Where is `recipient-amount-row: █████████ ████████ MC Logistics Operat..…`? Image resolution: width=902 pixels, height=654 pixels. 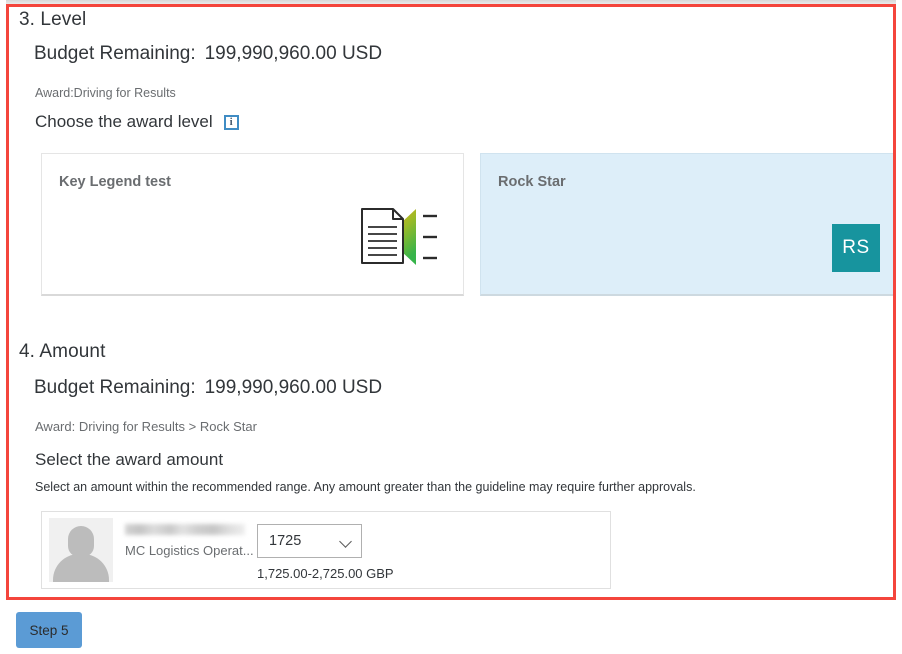
recipient-amount-row: █████████ ████████ MC Logistics Operat..… is located at coordinates (326, 550).